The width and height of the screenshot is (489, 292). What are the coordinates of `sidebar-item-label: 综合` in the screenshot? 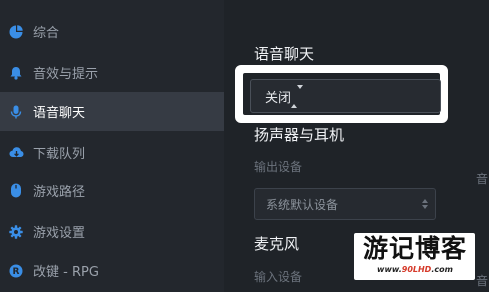 It's located at (46, 33).